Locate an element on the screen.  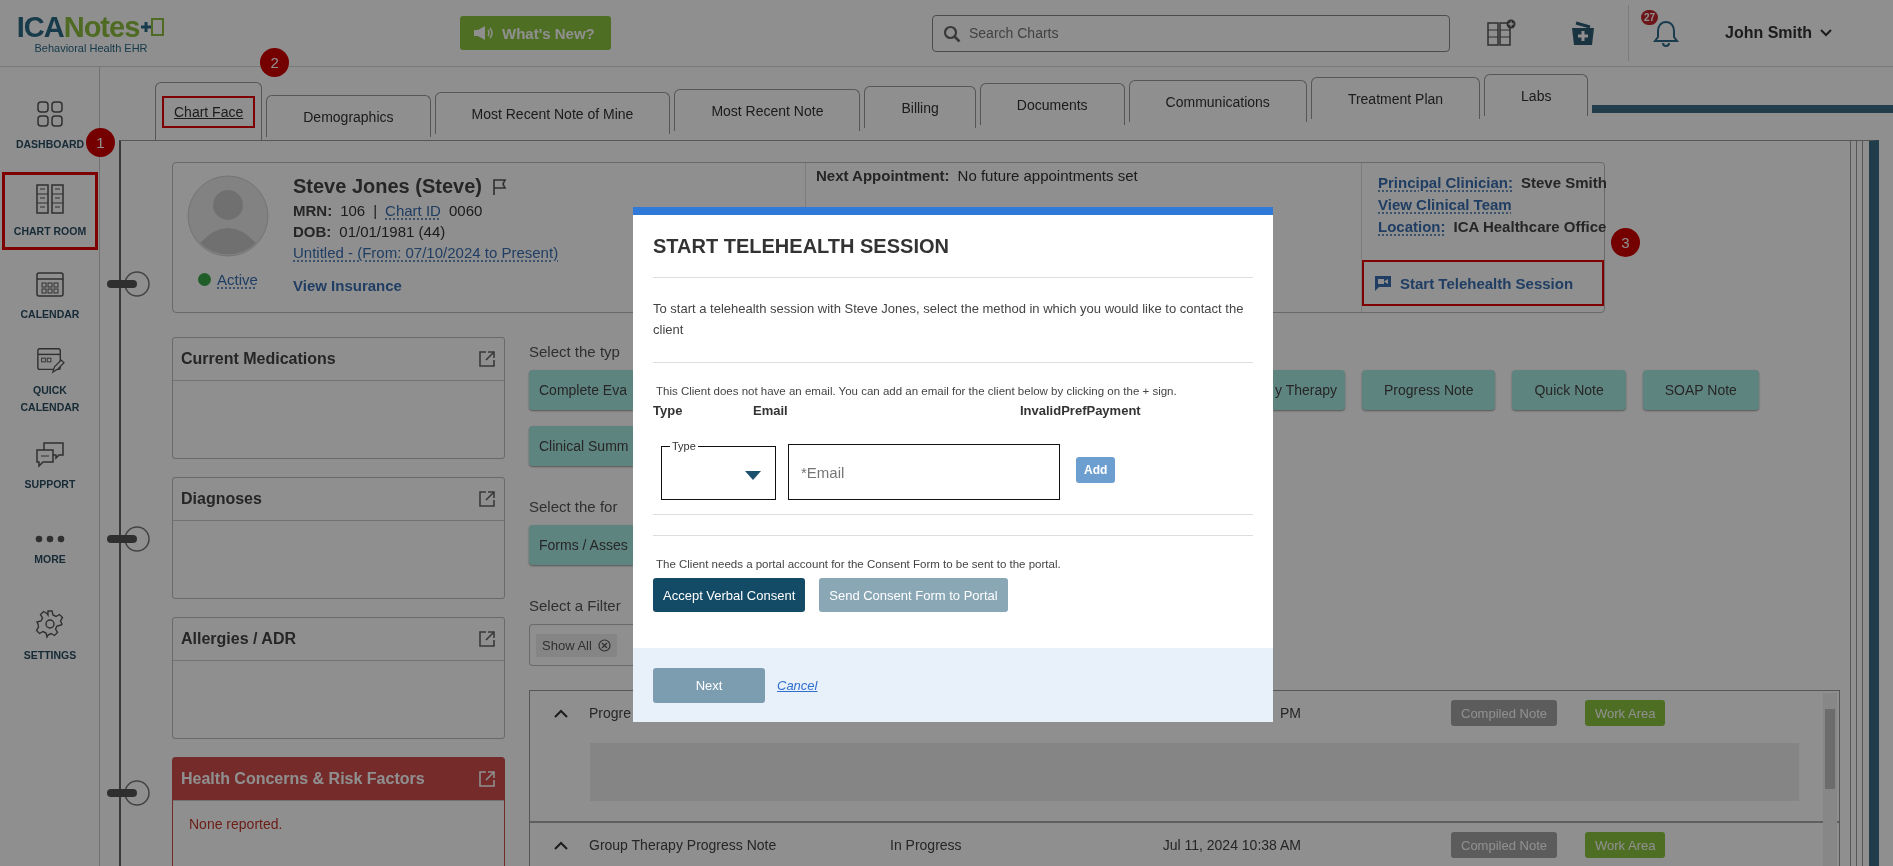
calendar-icon is located at coordinates (50, 283).